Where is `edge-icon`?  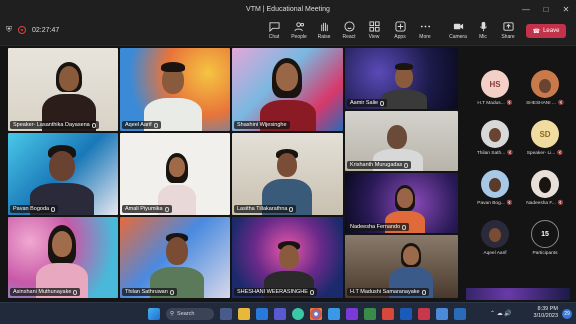 edge-icon is located at coordinates (298, 314).